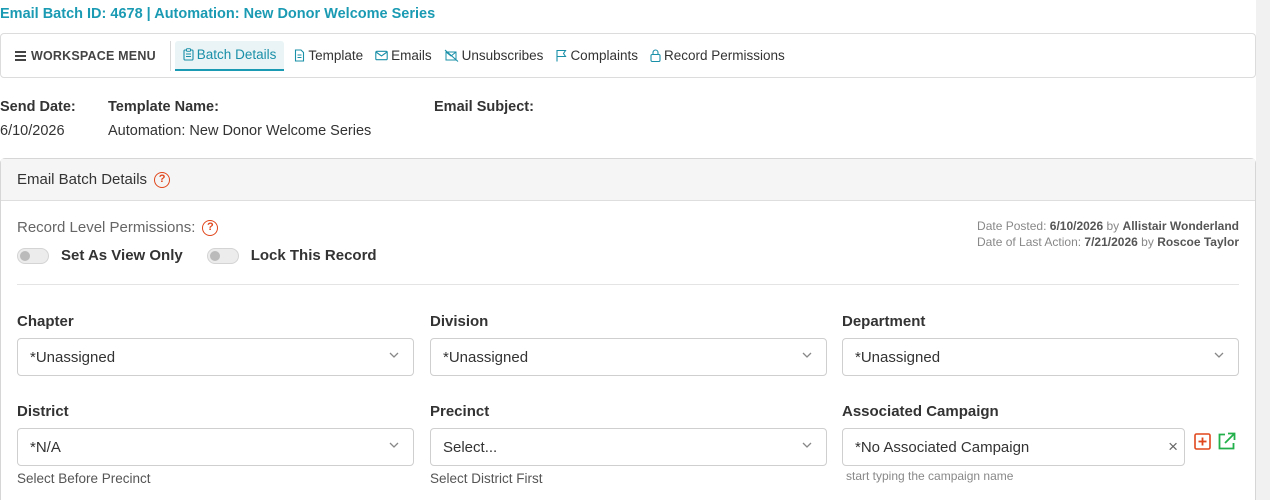  Describe the element at coordinates (628, 284) in the screenshot. I see `section-divider` at that location.